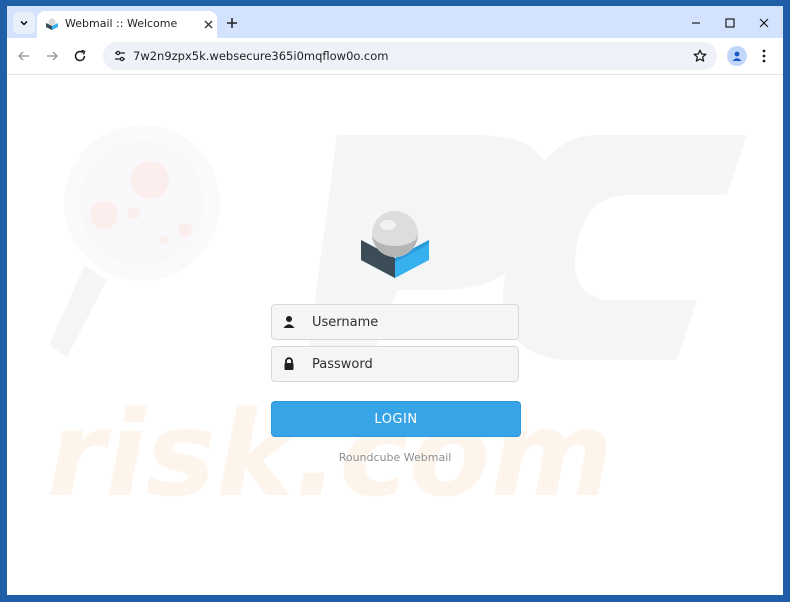 This screenshot has width=790, height=602. What do you see at coordinates (414, 322) in the screenshot?
I see `username-input` at bounding box center [414, 322].